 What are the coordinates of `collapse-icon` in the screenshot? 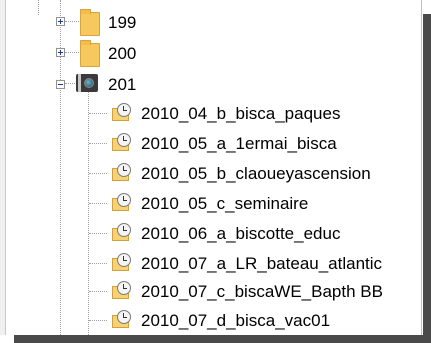 It's located at (60, 84).